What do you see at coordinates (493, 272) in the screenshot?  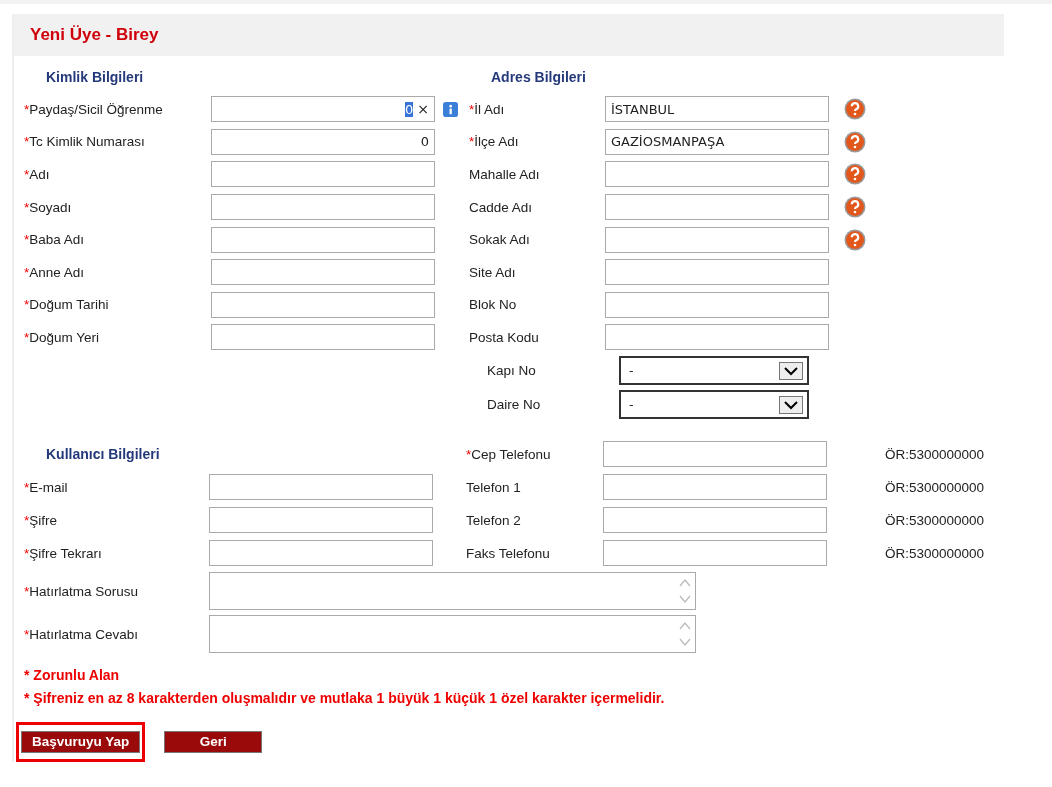 I see `field-label: Site Adı` at bounding box center [493, 272].